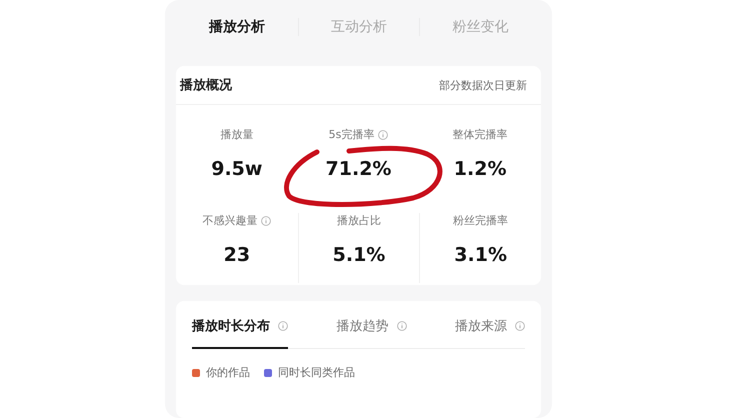  What do you see at coordinates (236, 169) in the screenshot?
I see `stat-value: 9.5w` at bounding box center [236, 169].